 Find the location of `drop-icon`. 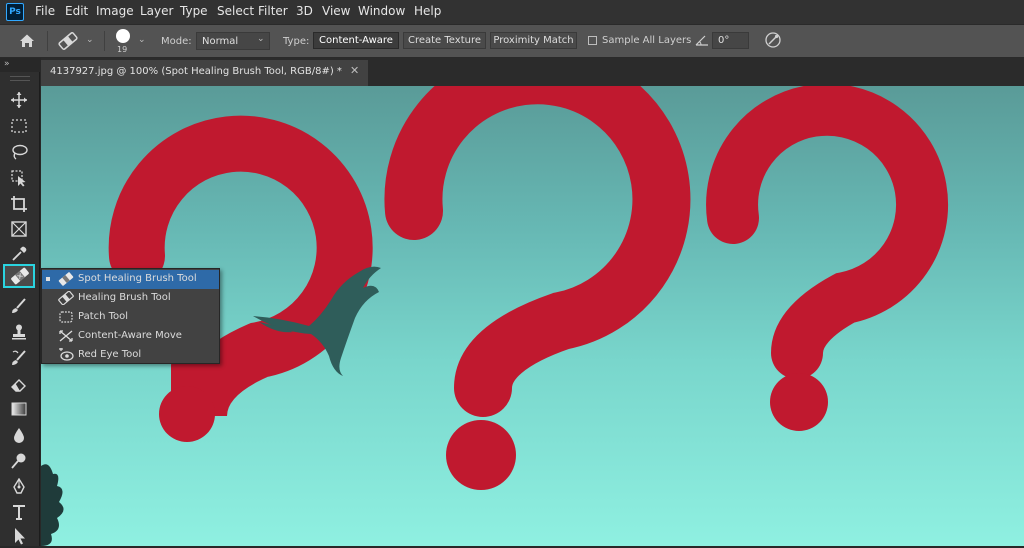

drop-icon is located at coordinates (19, 435).